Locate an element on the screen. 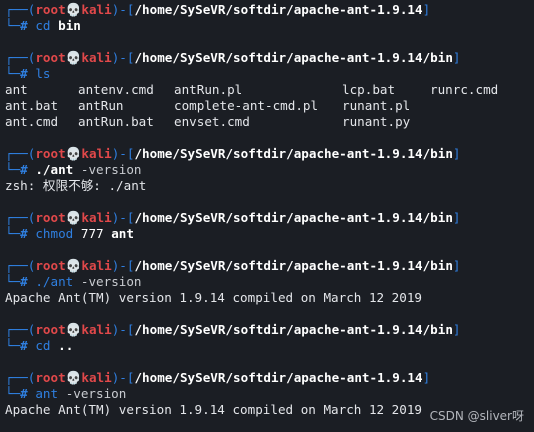 This screenshot has height=432, width=534. command-arg: ant is located at coordinates (122, 233).